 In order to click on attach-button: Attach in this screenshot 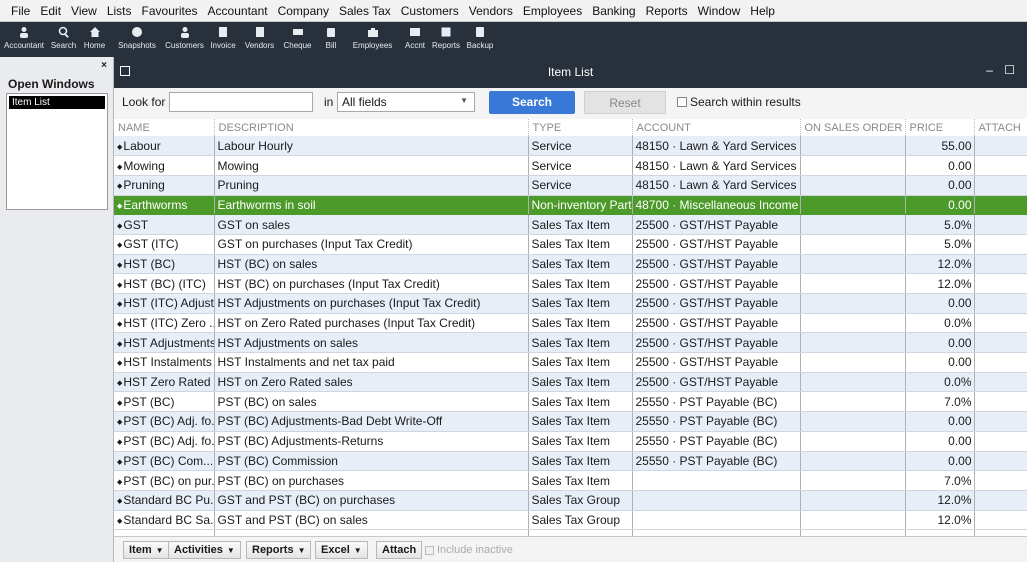, I will do `click(399, 550)`.